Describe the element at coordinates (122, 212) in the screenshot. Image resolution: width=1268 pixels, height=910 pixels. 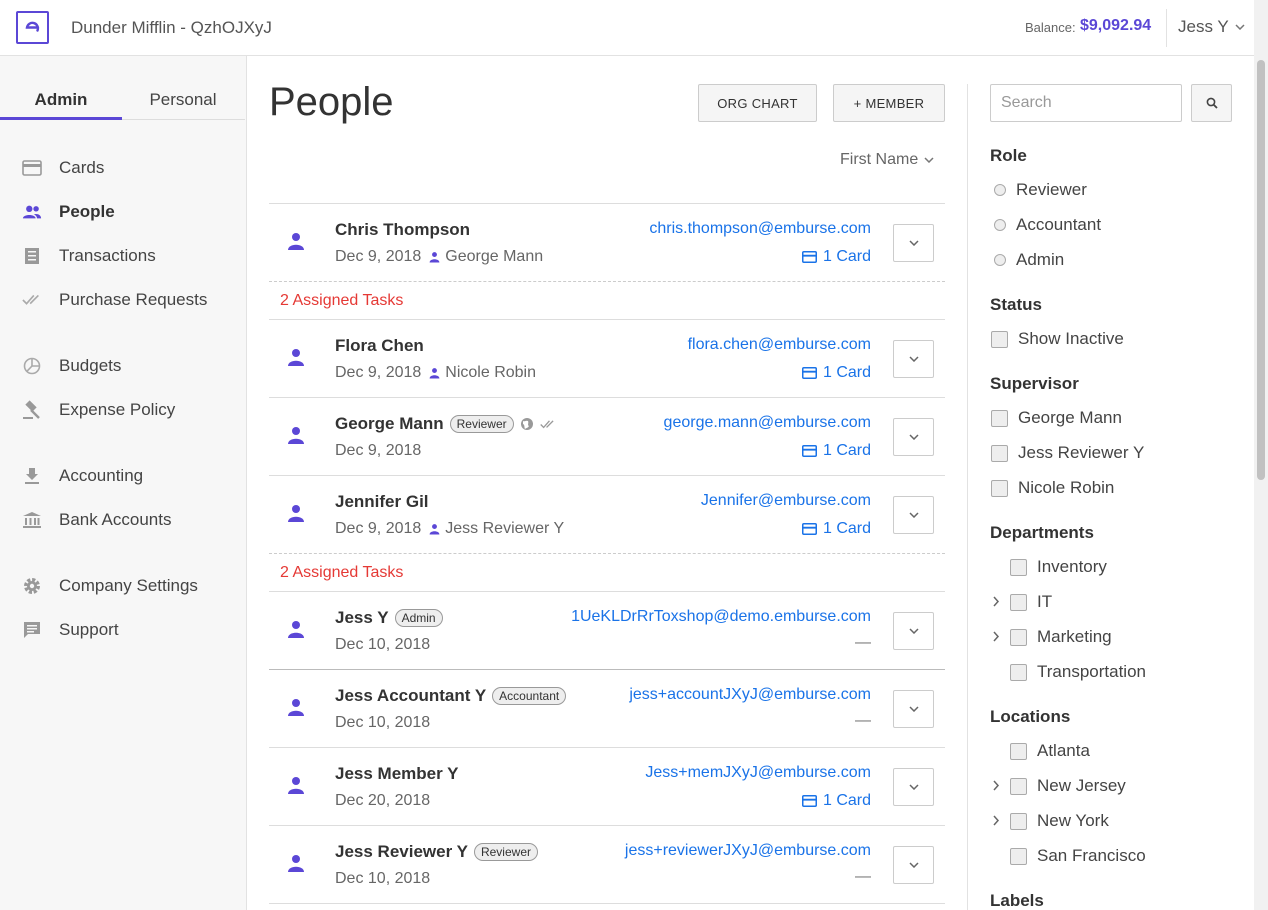
I see `sidebar-item-people: People` at that location.